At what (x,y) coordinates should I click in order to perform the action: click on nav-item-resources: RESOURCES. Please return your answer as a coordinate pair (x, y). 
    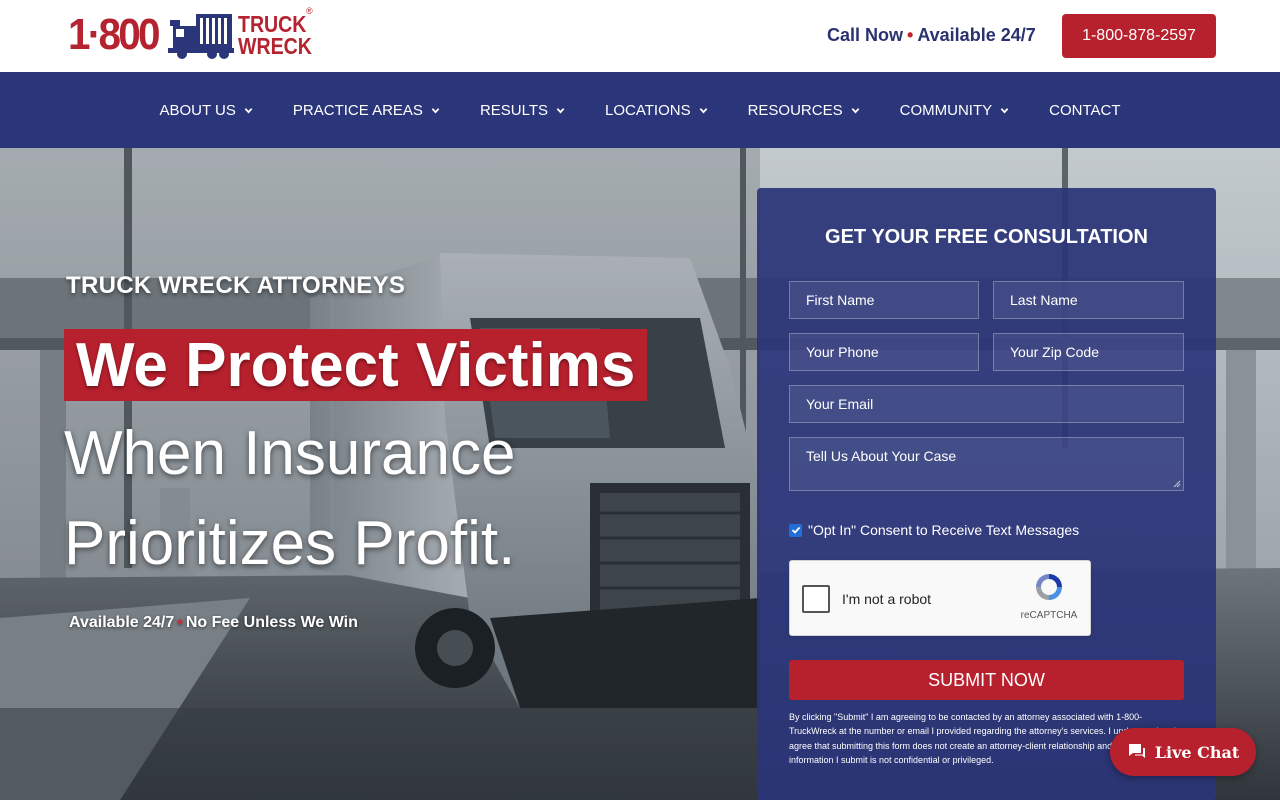
    Looking at the image, I should click on (804, 110).